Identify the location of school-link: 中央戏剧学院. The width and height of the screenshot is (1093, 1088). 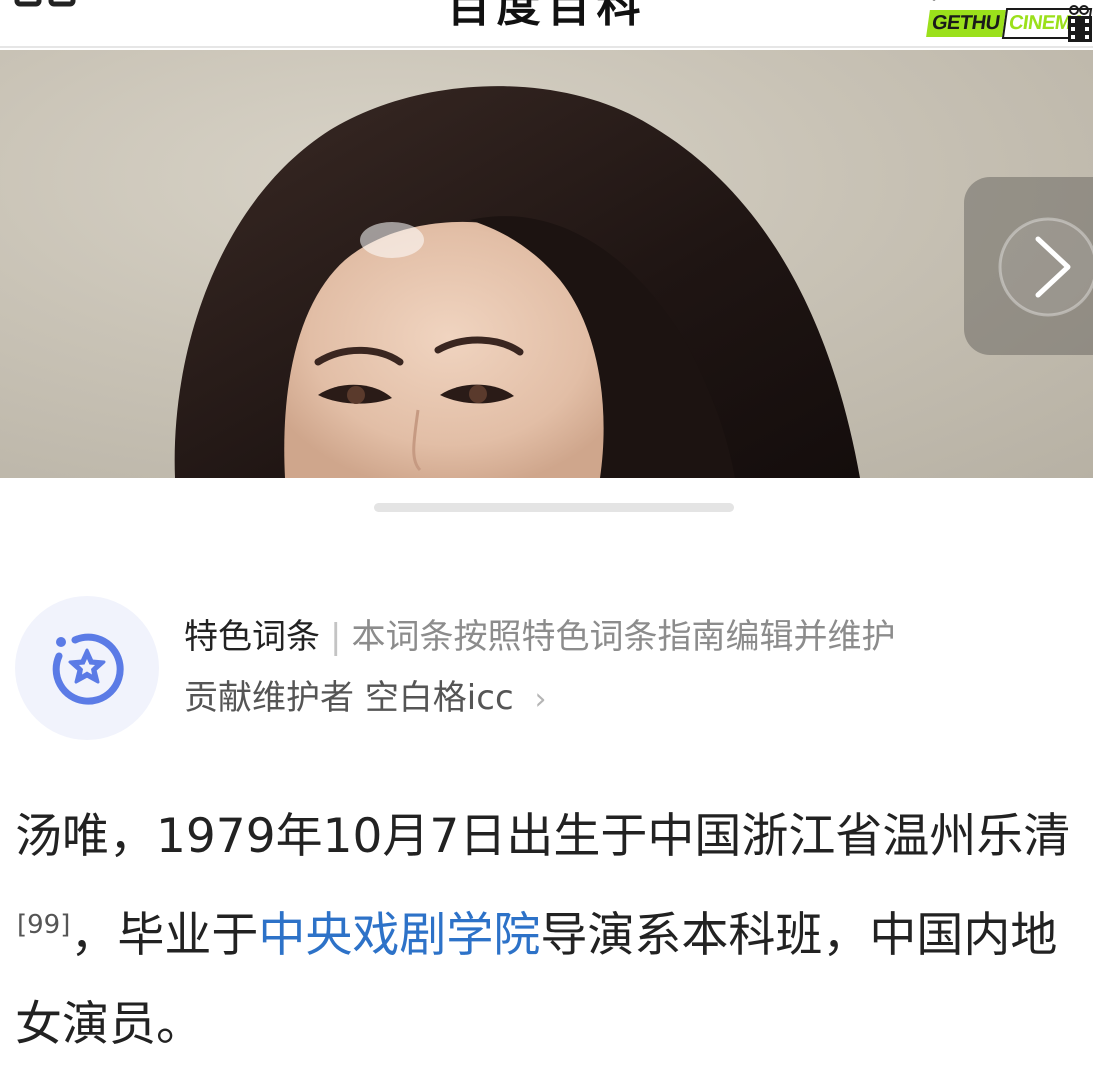
(399, 935).